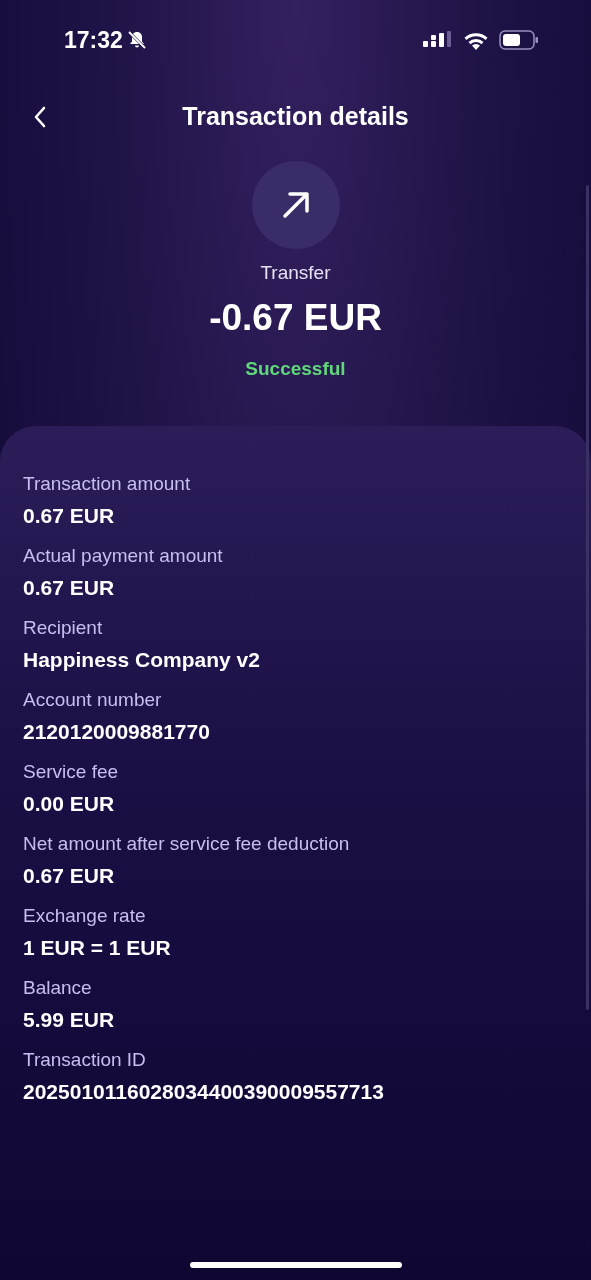  I want to click on detail-label: Transaction ID, so click(85, 1060).